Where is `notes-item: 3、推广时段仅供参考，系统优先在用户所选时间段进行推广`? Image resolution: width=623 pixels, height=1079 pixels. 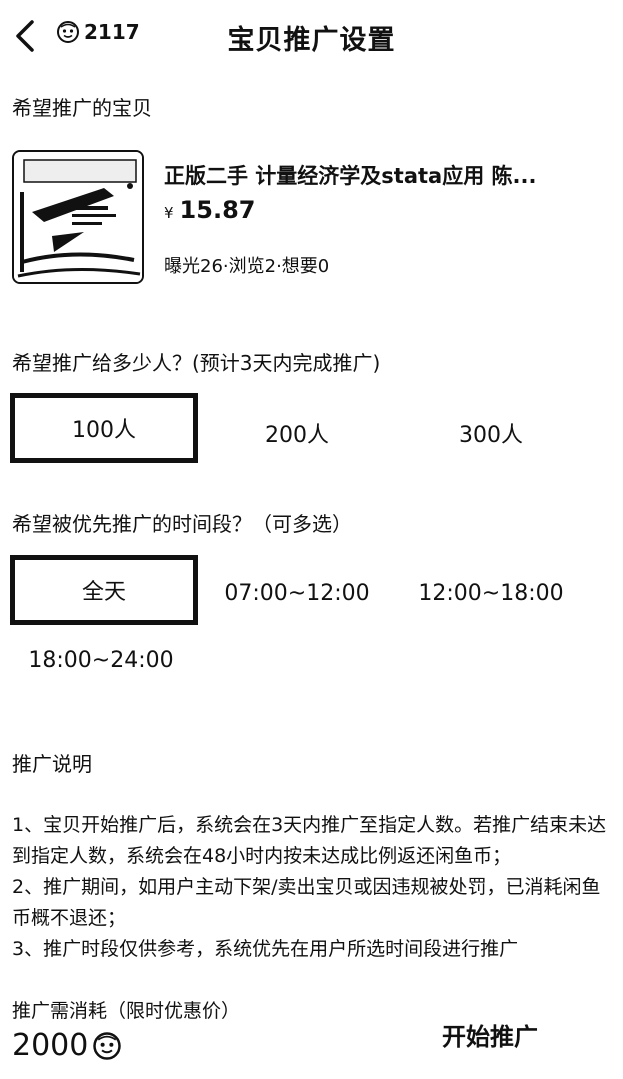
notes-item: 3、推广时段仅供参考，系统优先在用户所选时间段进行推广 is located at coordinates (265, 949).